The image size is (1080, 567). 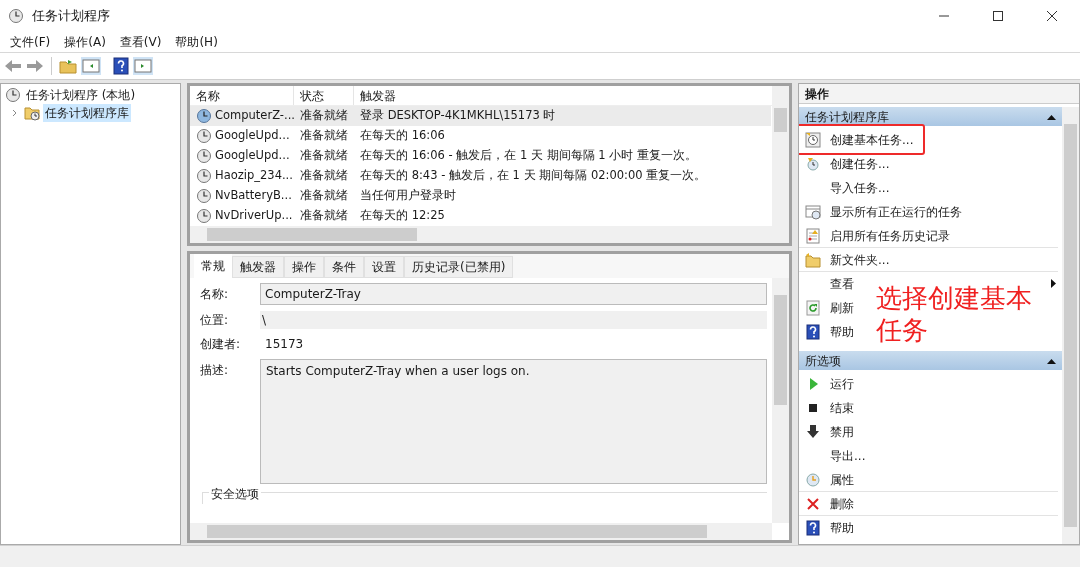 I want to click on field-label: 名称:, so click(x=215, y=294).